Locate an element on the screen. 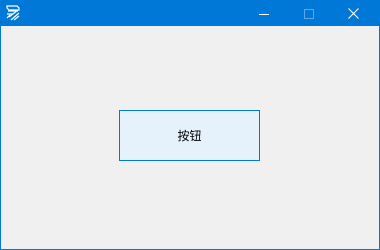 This screenshot has width=380, height=250. main-button-label: 按钮 is located at coordinates (189, 136).